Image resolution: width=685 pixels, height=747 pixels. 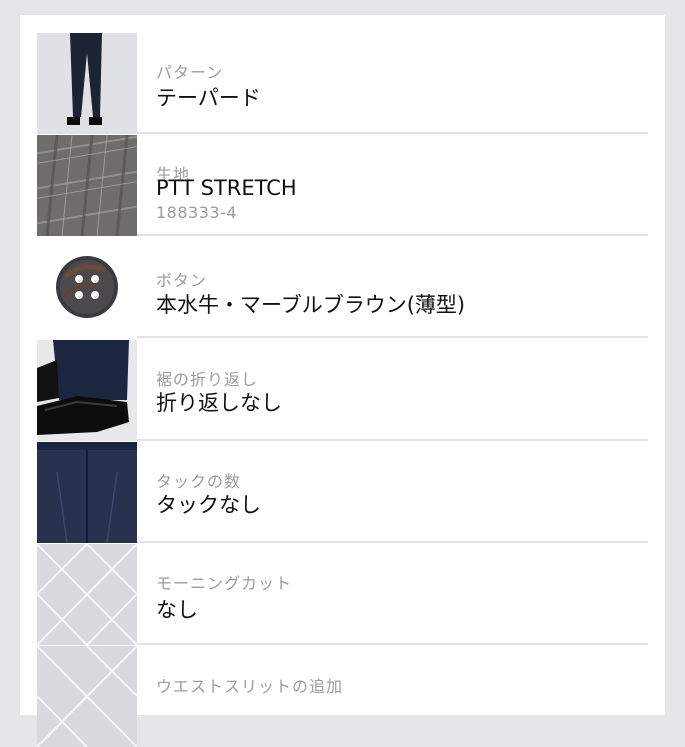 I want to click on fabric-code: 188333-4, so click(x=197, y=212).